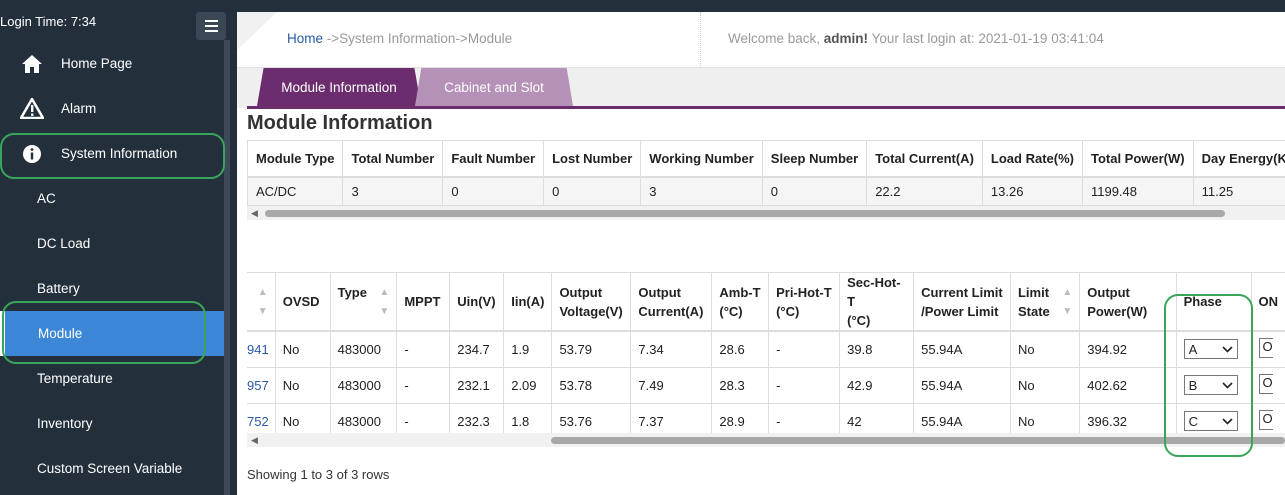 The height and width of the screenshot is (495, 1285). I want to click on header-corner-decoration, so click(257, 31).